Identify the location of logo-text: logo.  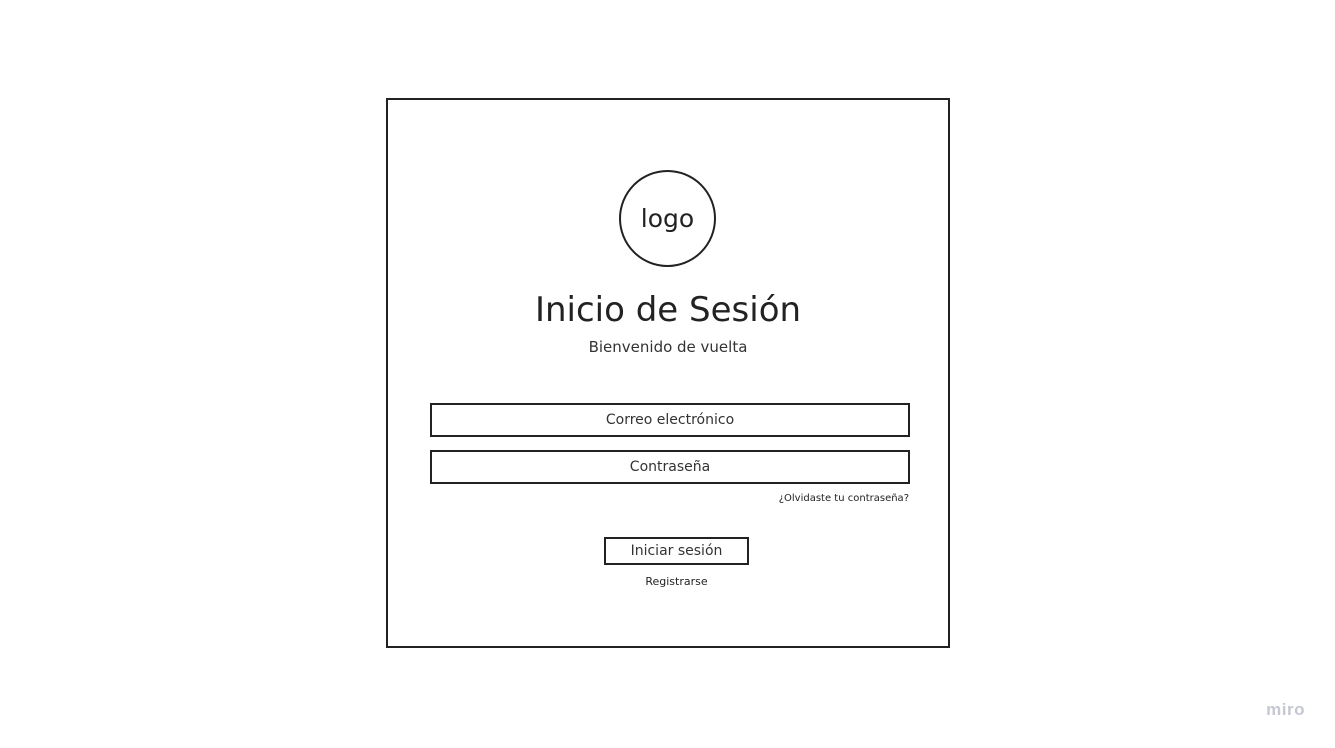
(667, 218).